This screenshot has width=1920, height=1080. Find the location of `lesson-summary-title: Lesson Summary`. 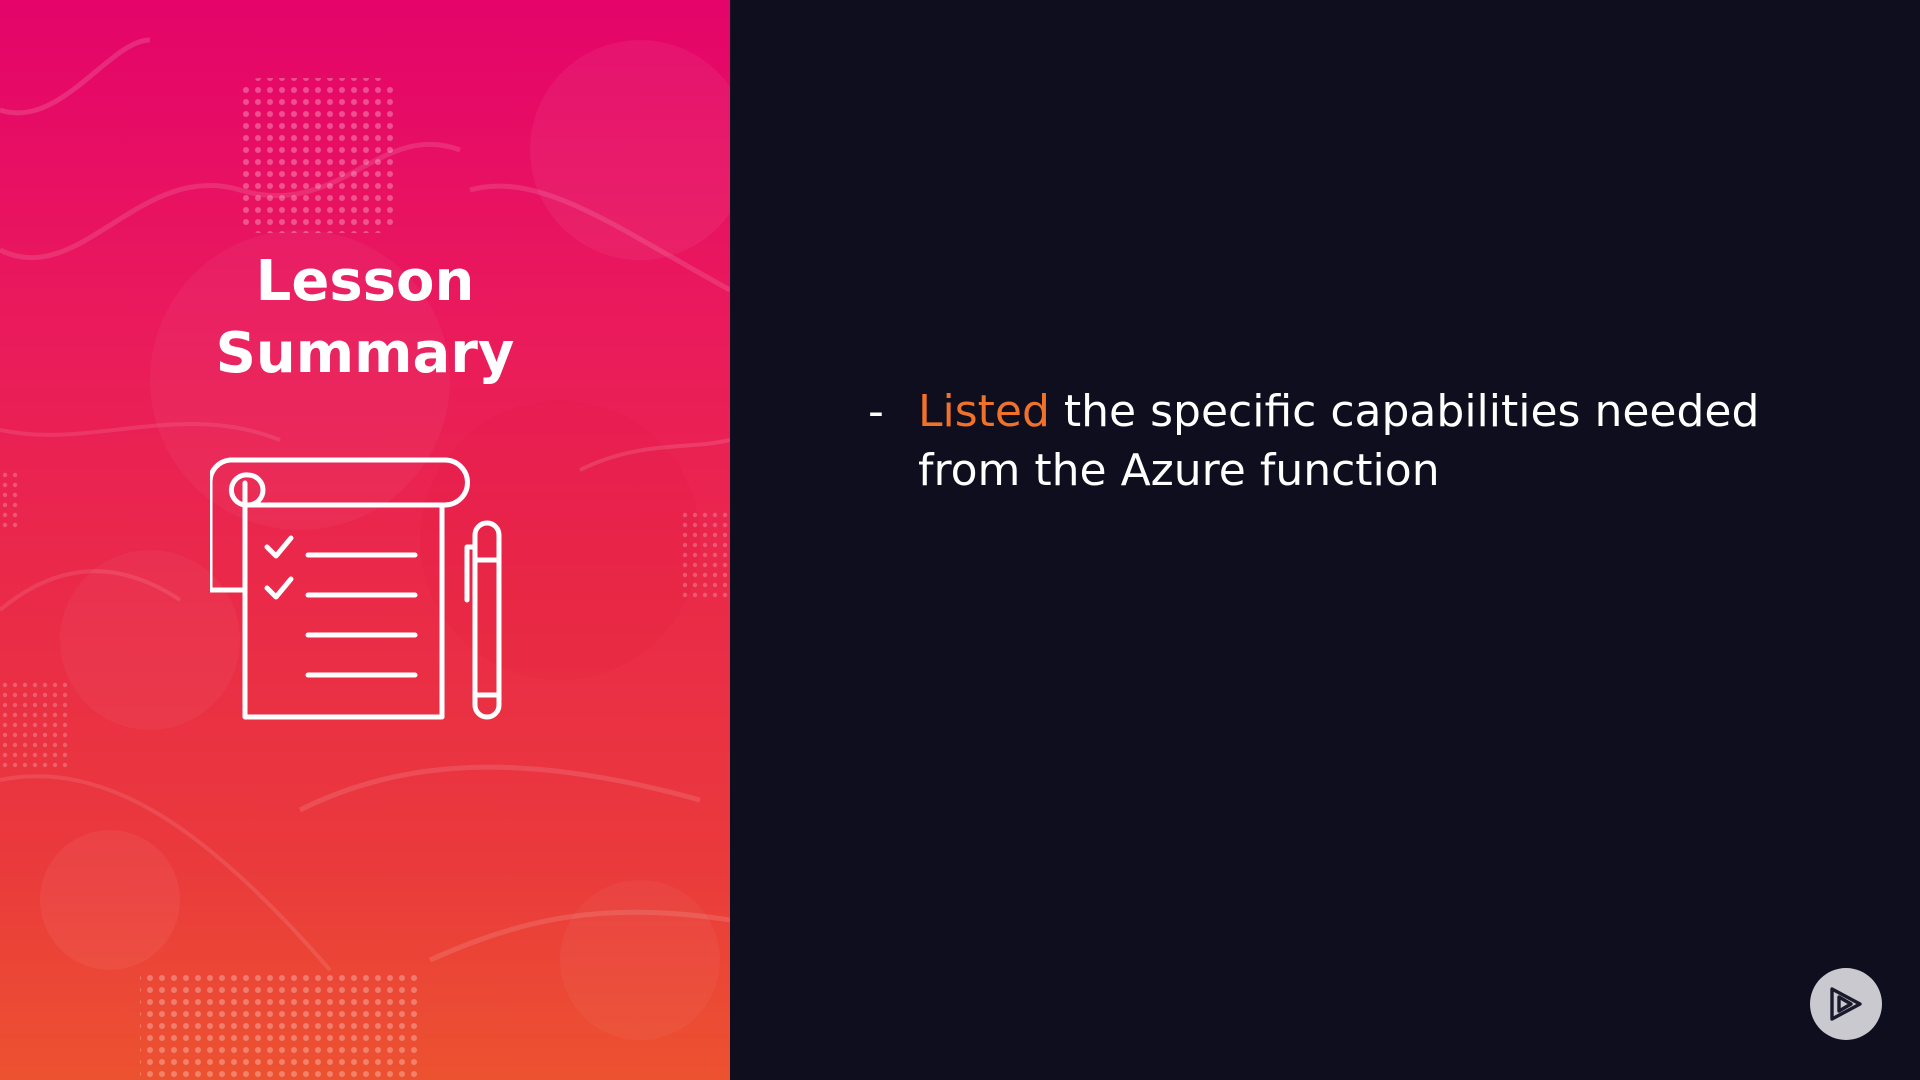

lesson-summary-title: Lesson Summary is located at coordinates (365, 318).